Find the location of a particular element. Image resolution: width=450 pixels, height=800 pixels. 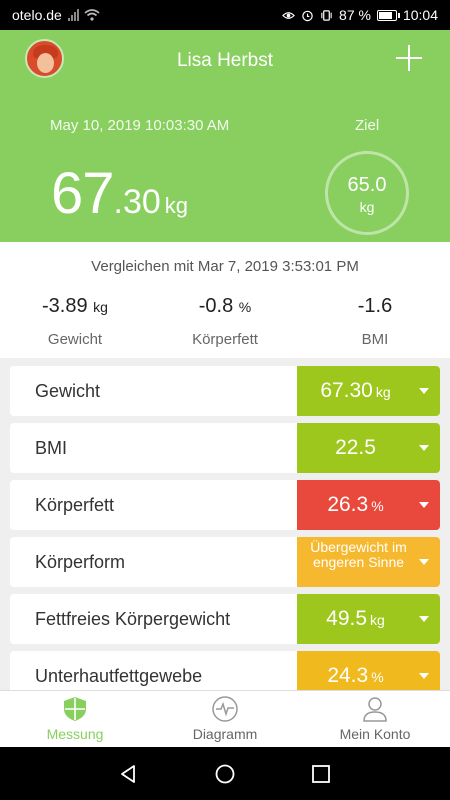

metric-value: 26.3 is located at coordinates (348, 504).